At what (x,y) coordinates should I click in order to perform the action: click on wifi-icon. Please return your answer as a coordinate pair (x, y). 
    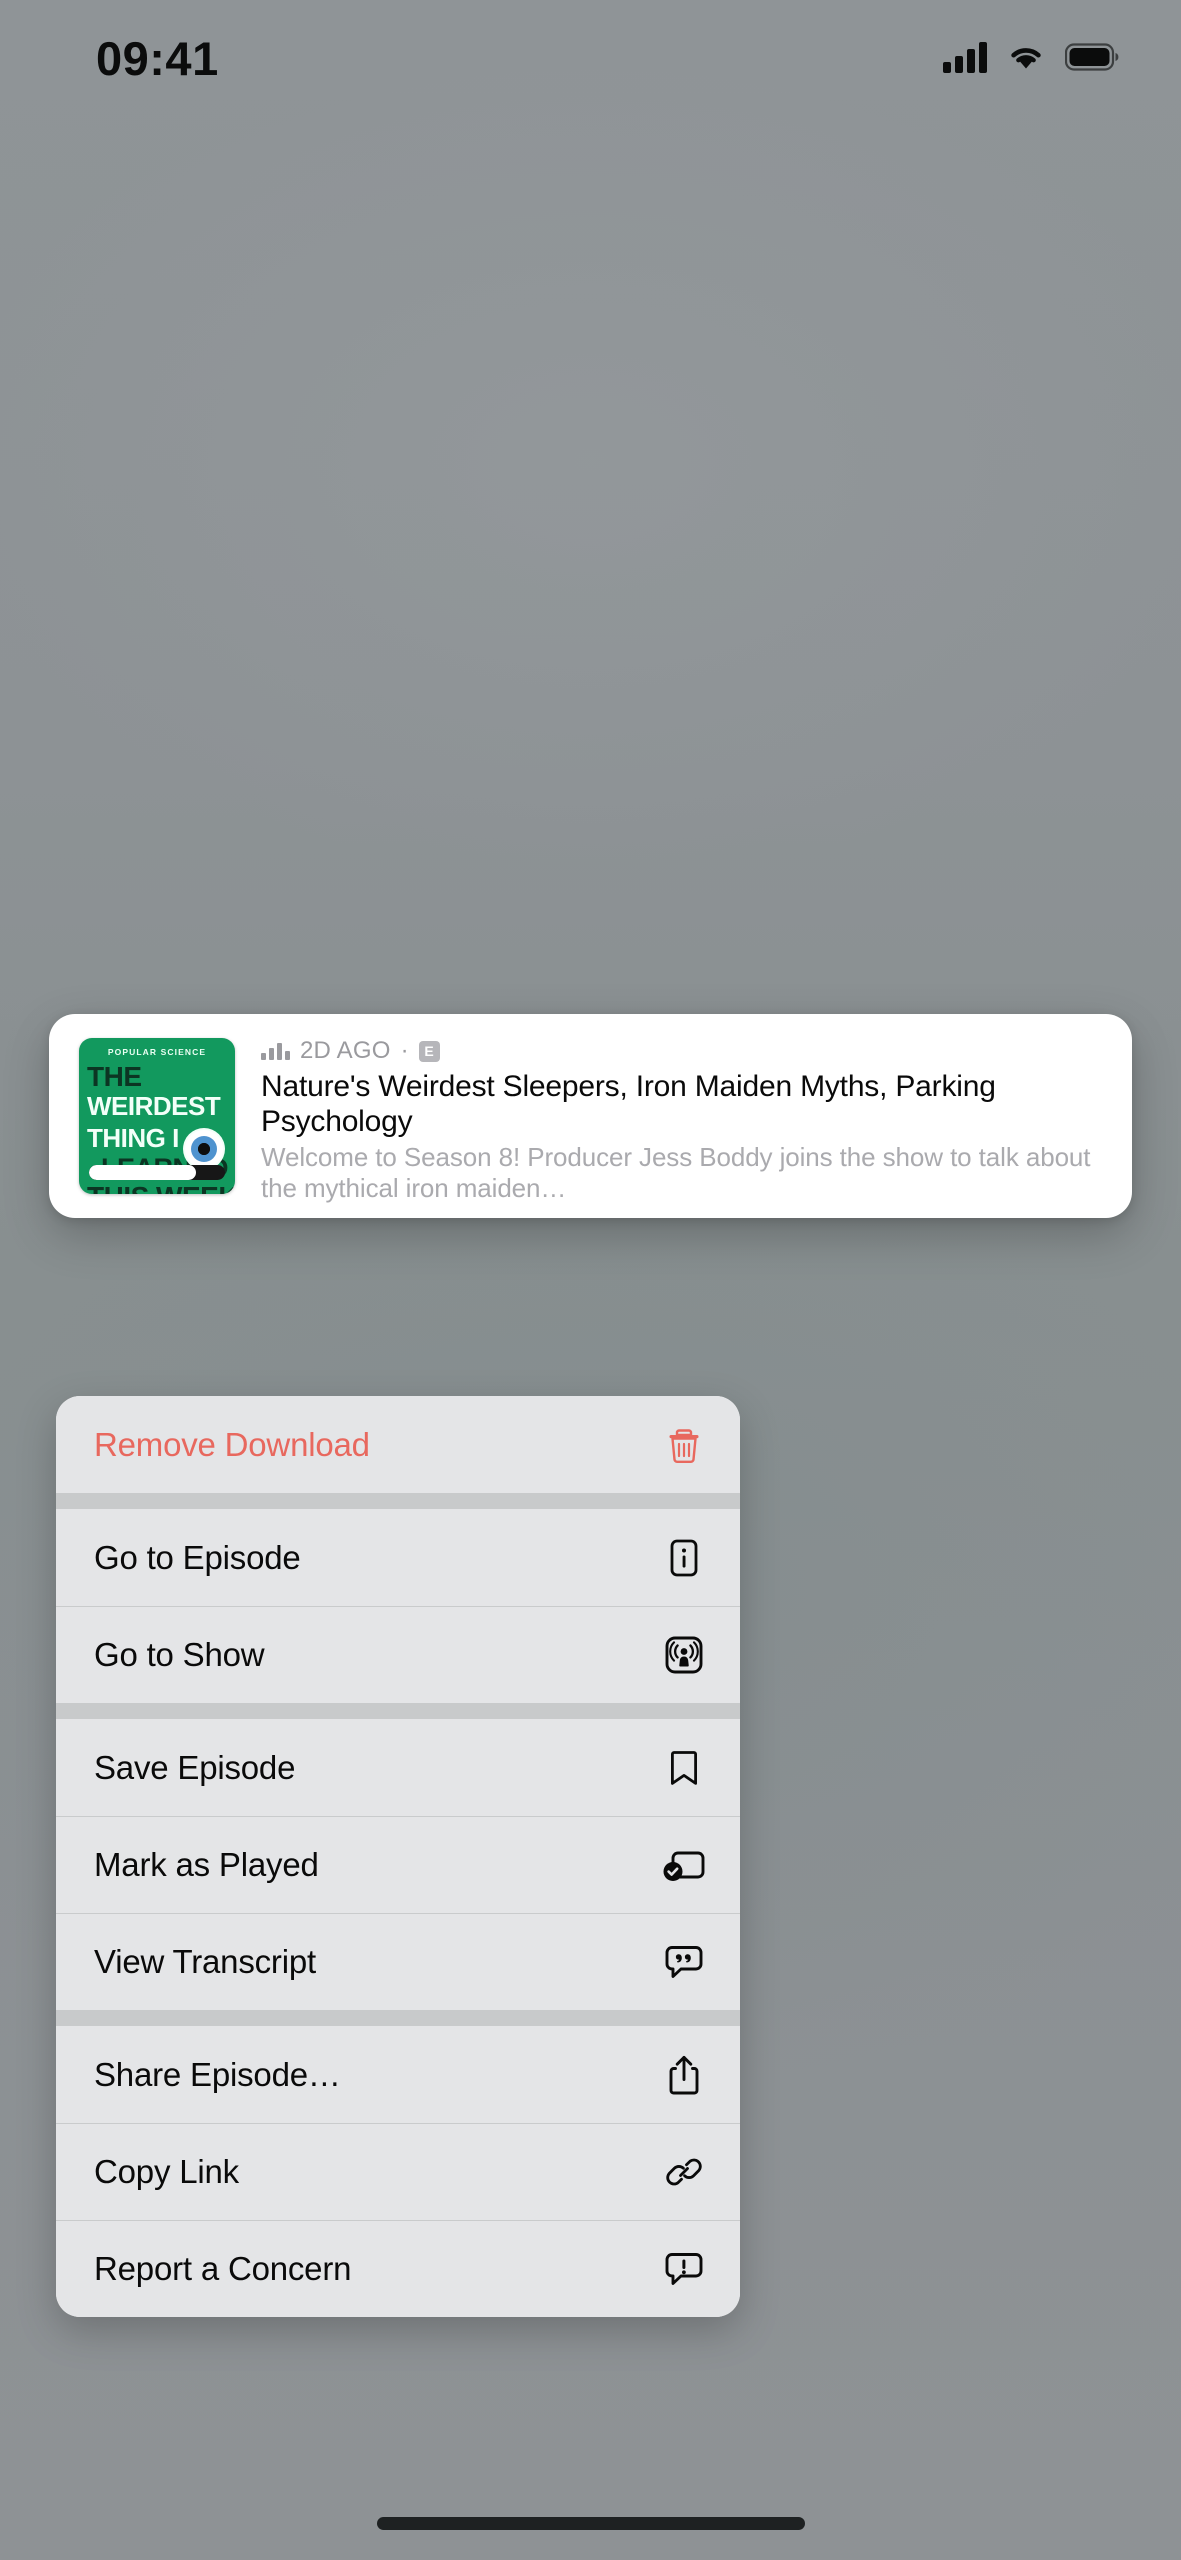
    Looking at the image, I should click on (1026, 57).